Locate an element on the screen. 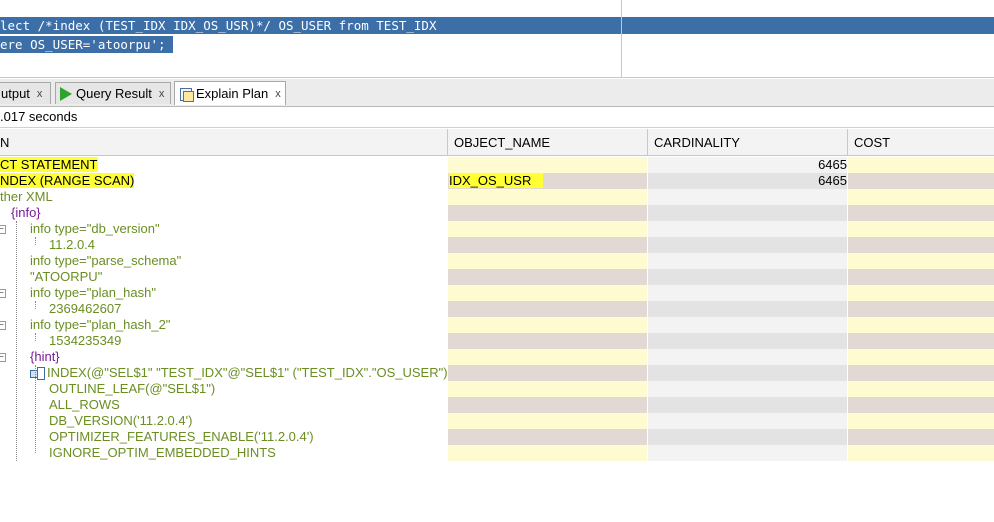  execution-time-status: .017 seconds is located at coordinates (497, 117).